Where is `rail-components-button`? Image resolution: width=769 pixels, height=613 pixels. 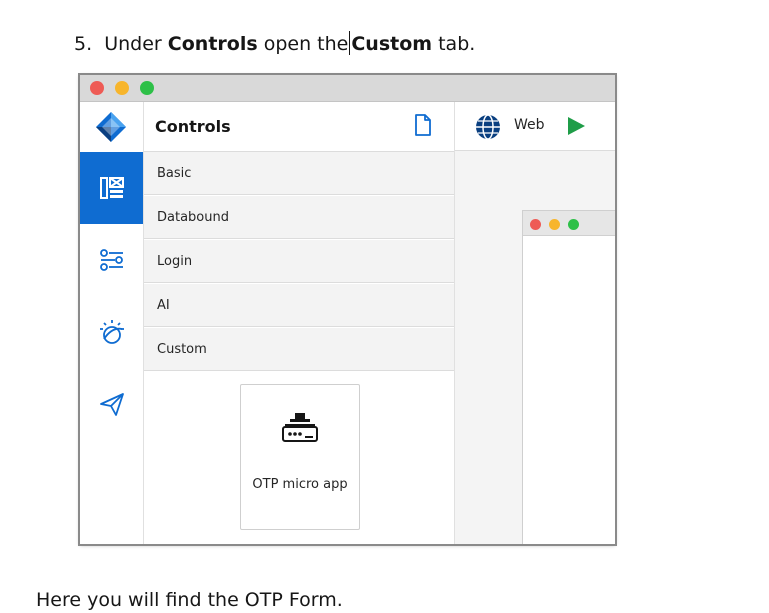
rail-components-button is located at coordinates (111, 188).